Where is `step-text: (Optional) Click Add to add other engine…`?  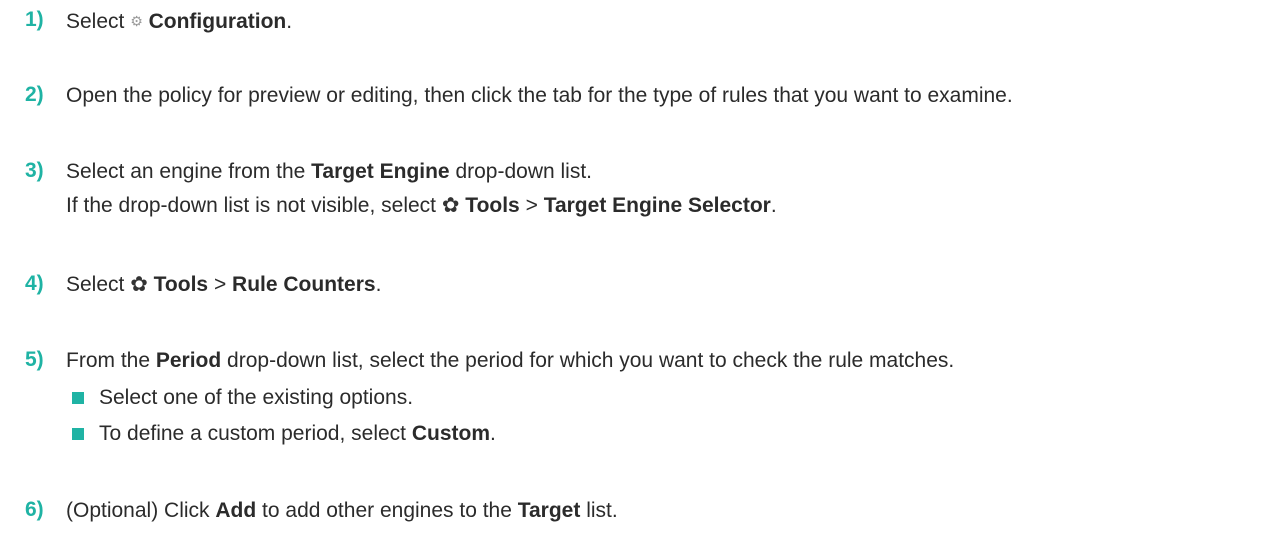
step-text: (Optional) Click Add to add other engine… is located at coordinates (342, 510).